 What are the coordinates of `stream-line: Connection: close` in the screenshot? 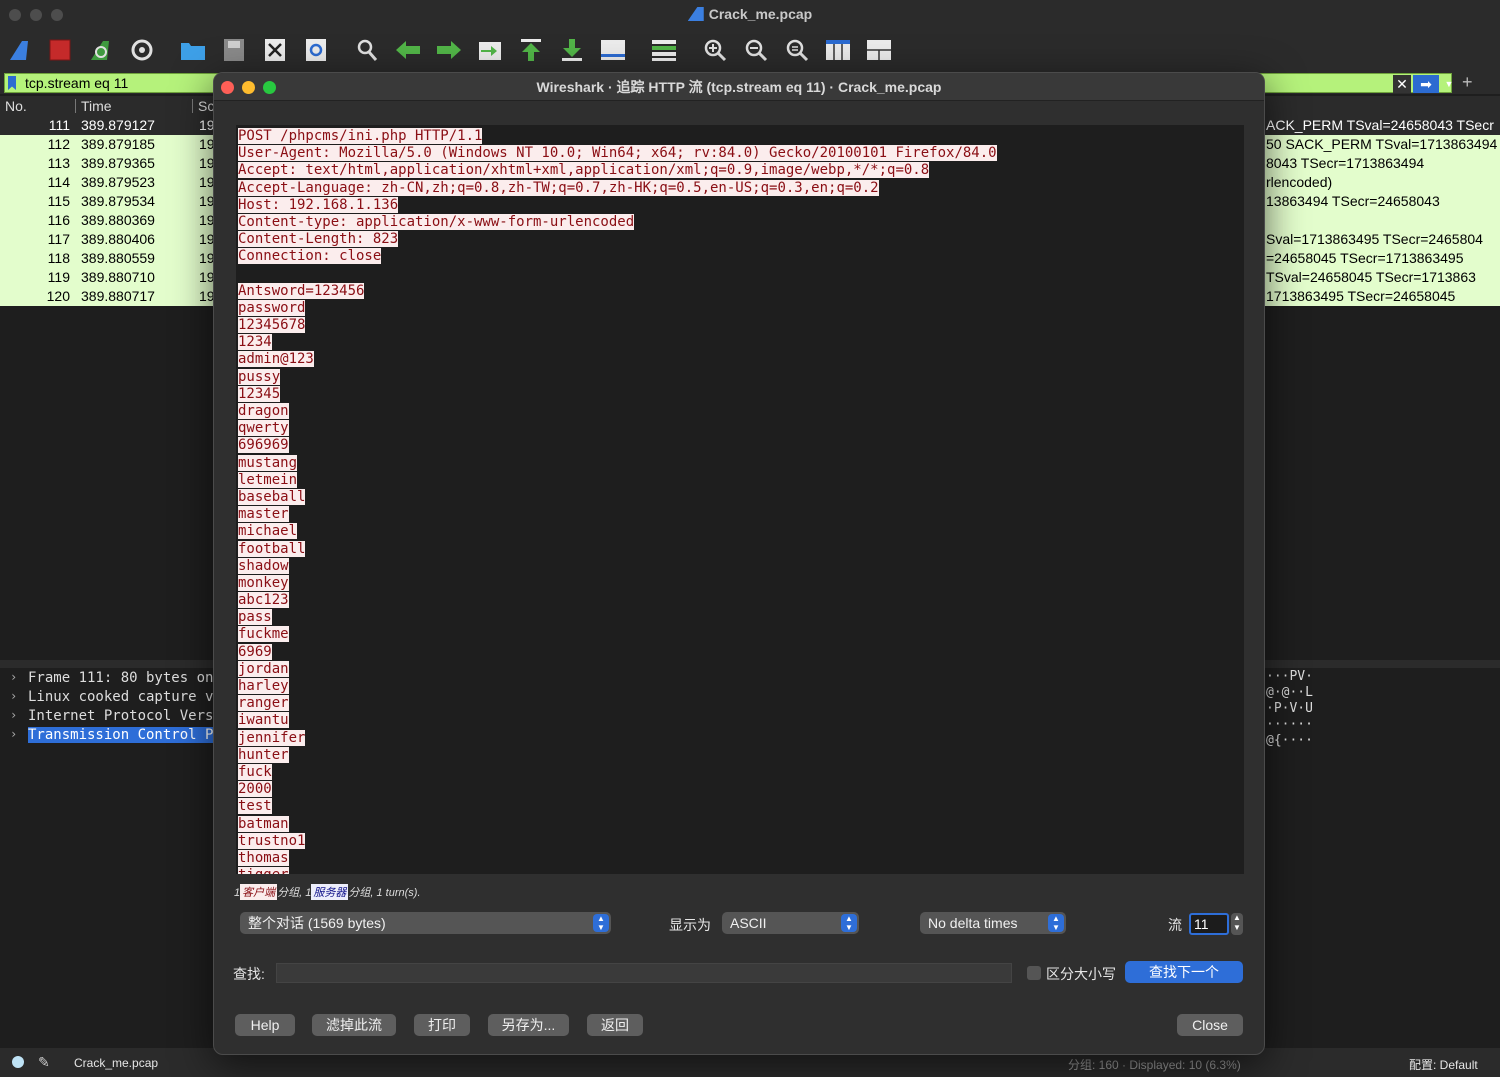 It's located at (310, 256).